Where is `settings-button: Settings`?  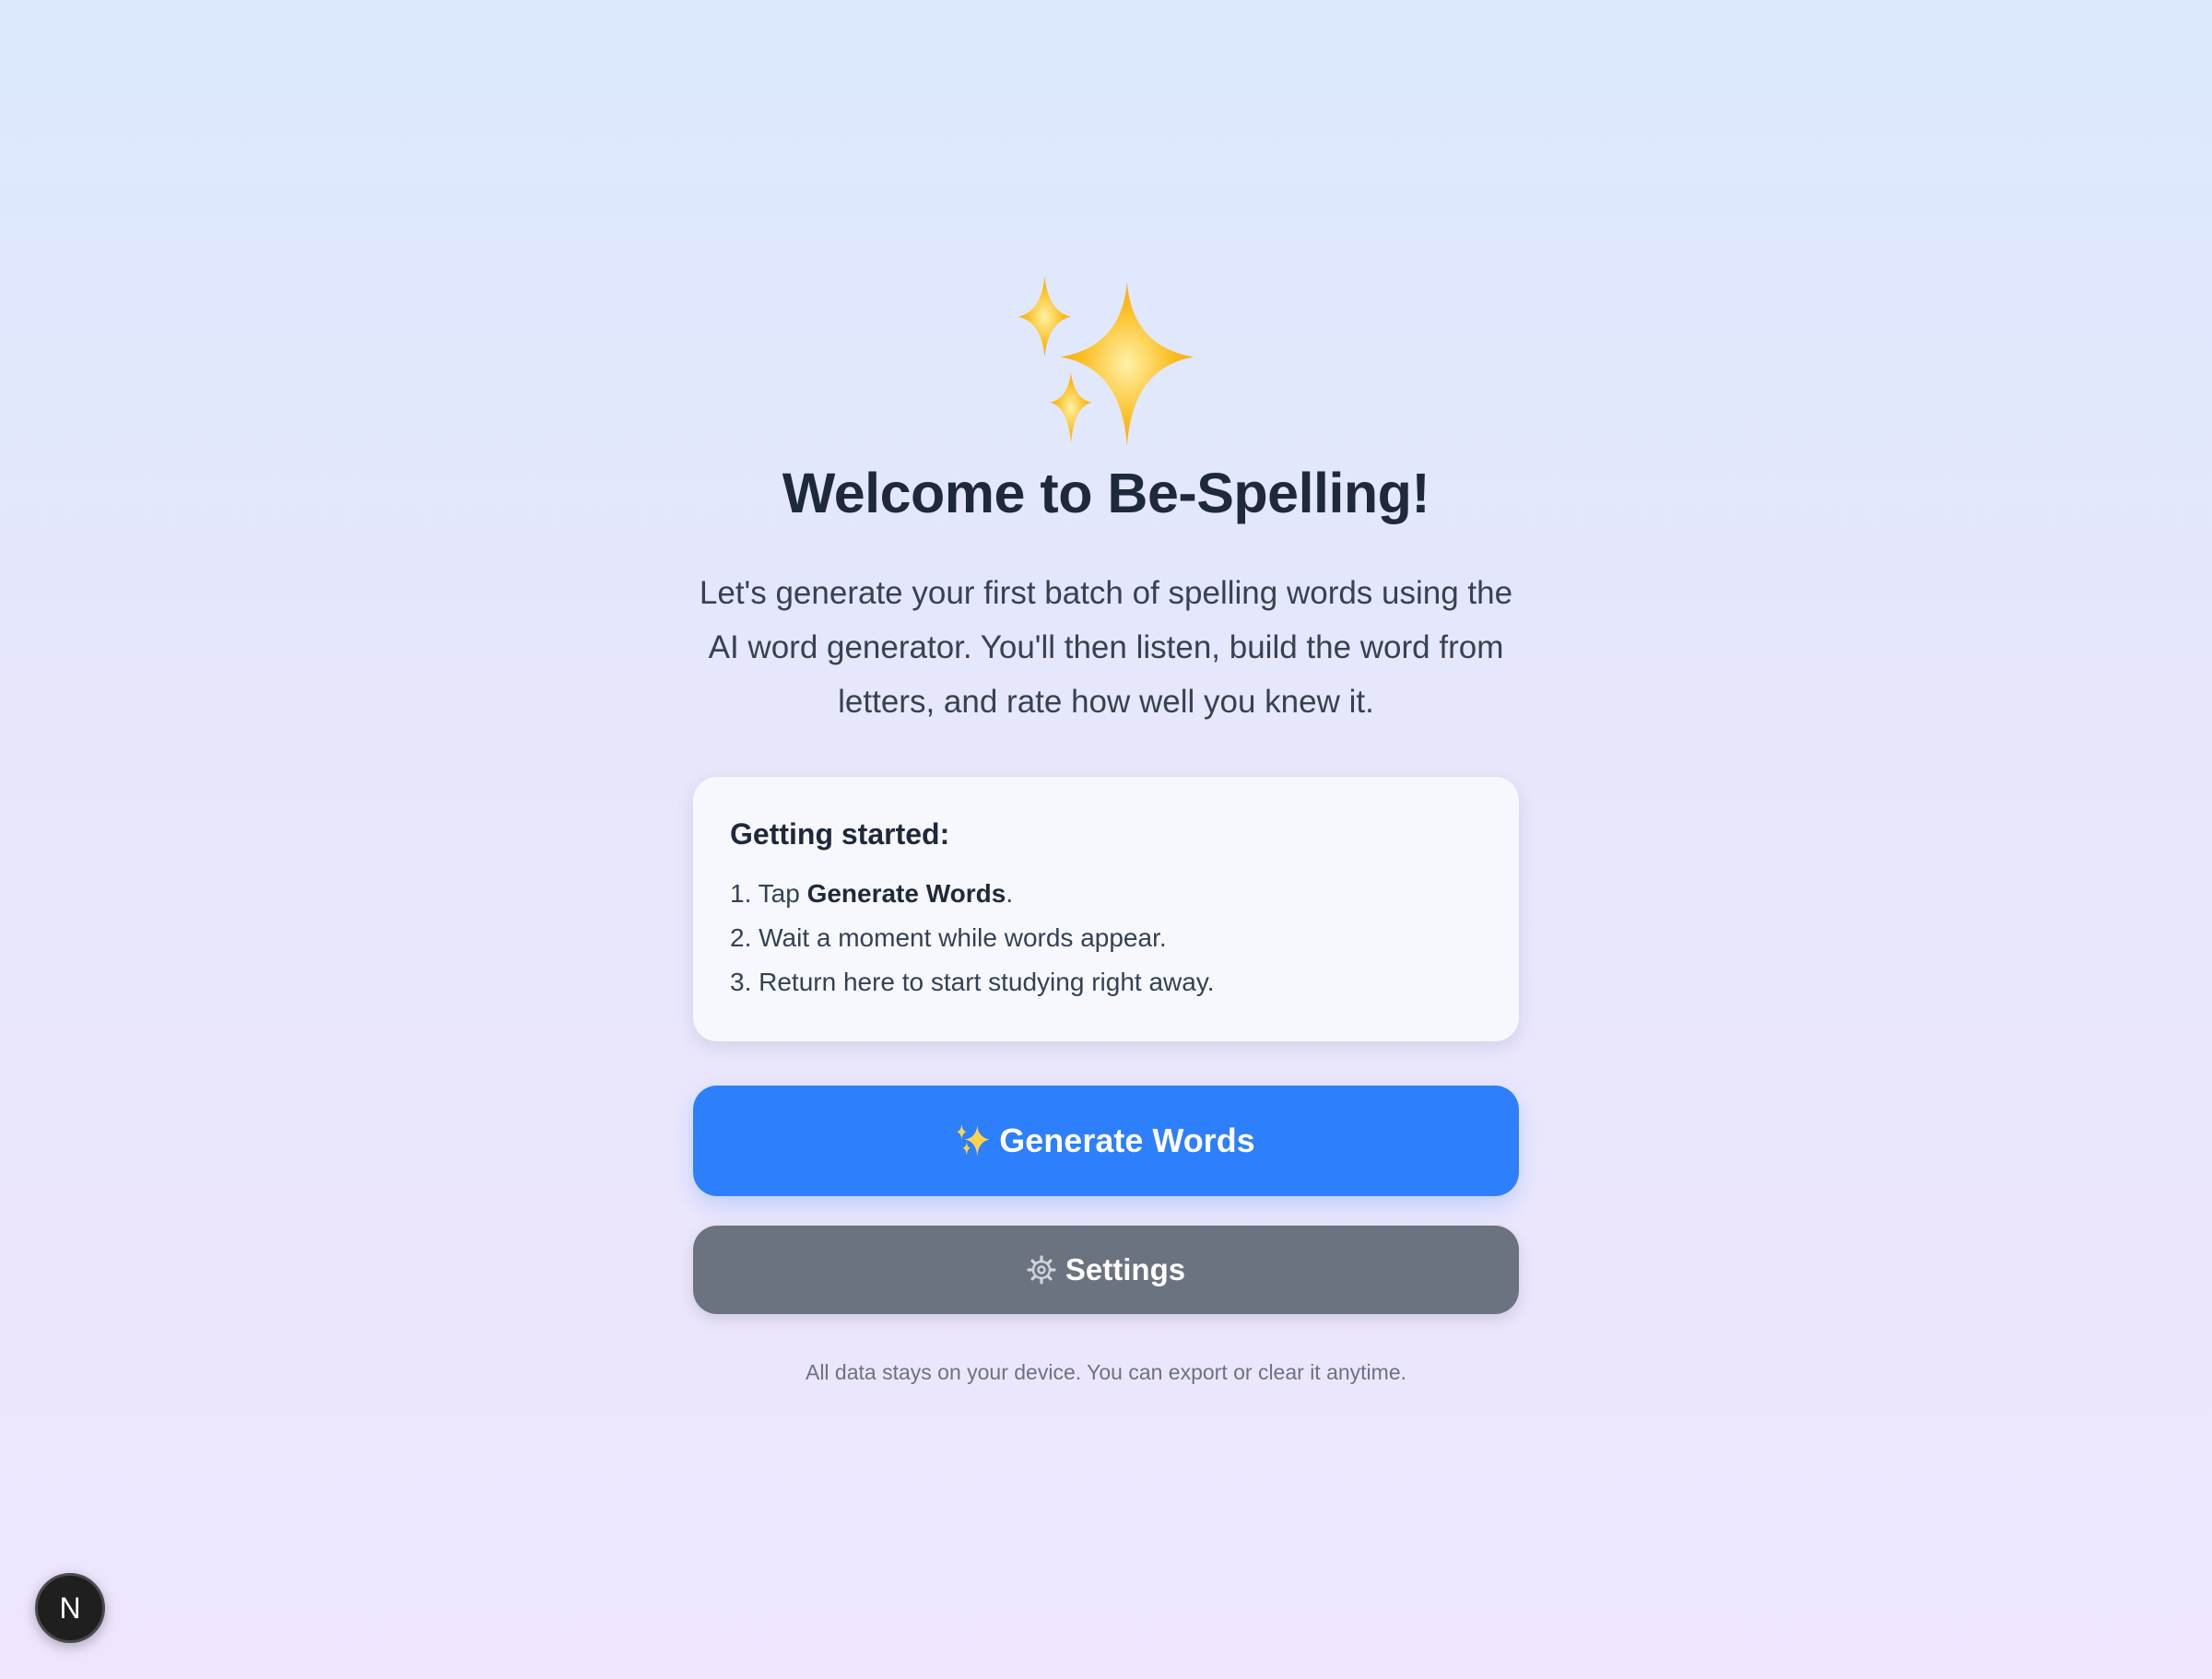 settings-button: Settings is located at coordinates (1106, 1270).